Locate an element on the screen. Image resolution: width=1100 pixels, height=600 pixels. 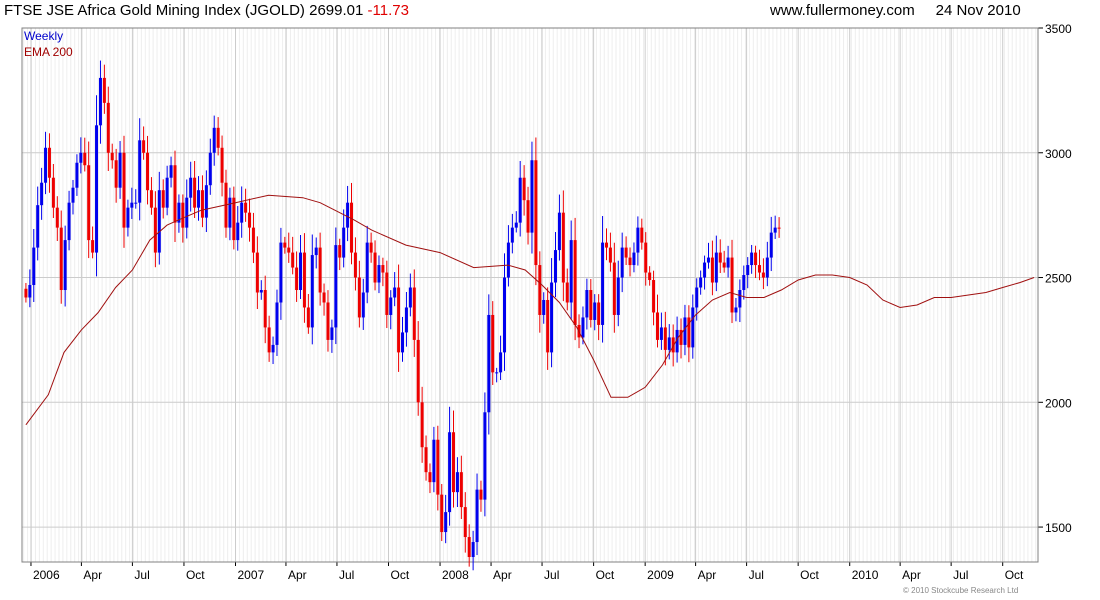
y-tick-label: 3500 is located at coordinates (1058, 29).